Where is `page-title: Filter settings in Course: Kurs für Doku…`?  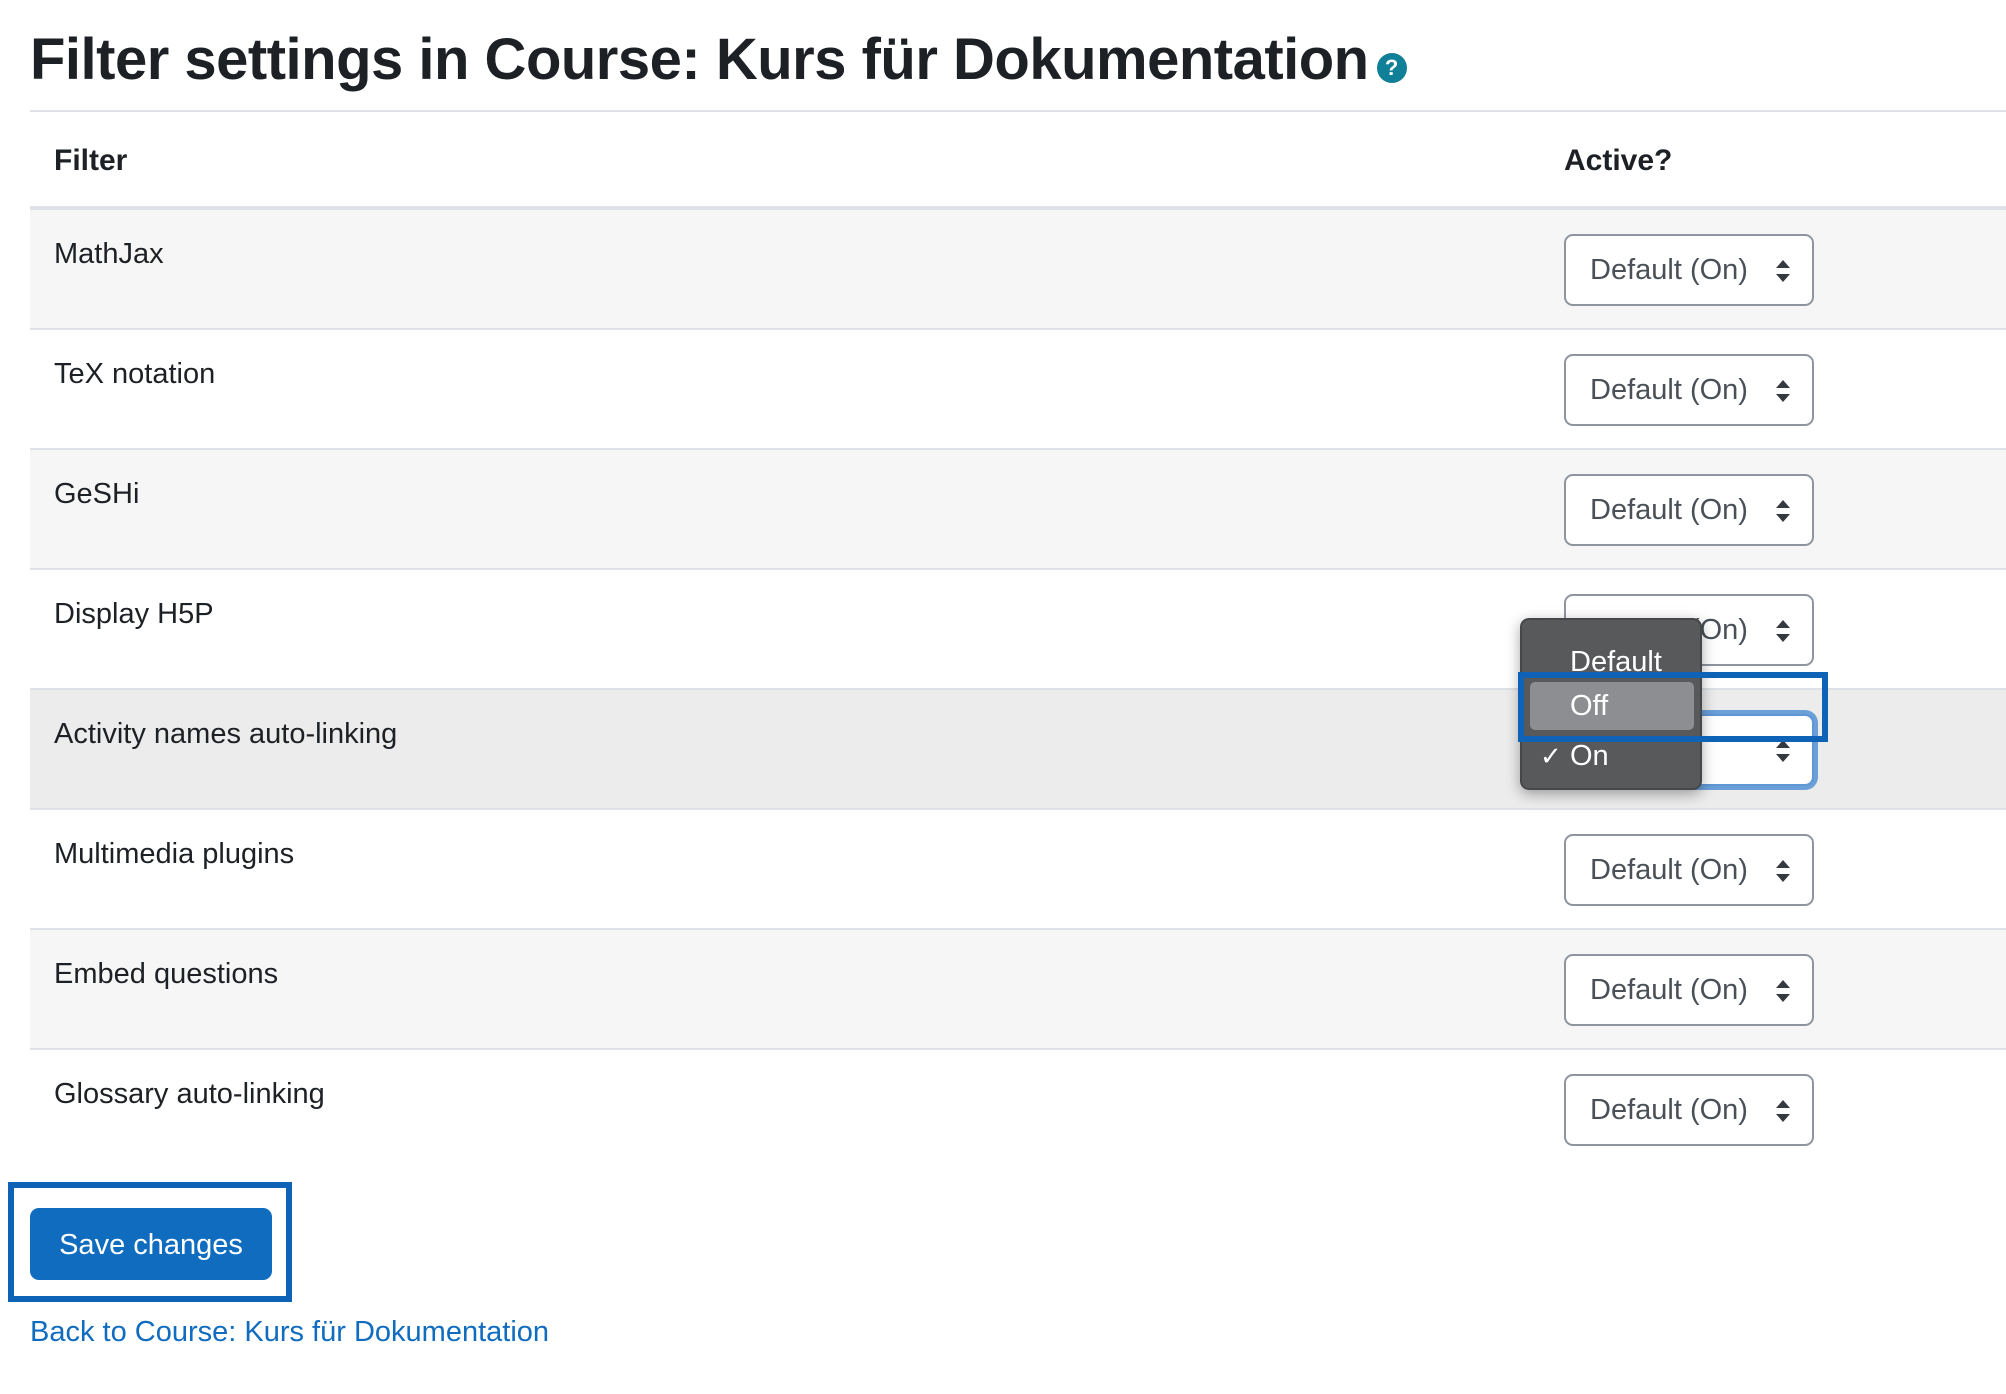 page-title: Filter settings in Course: Kurs für Doku… is located at coordinates (699, 59).